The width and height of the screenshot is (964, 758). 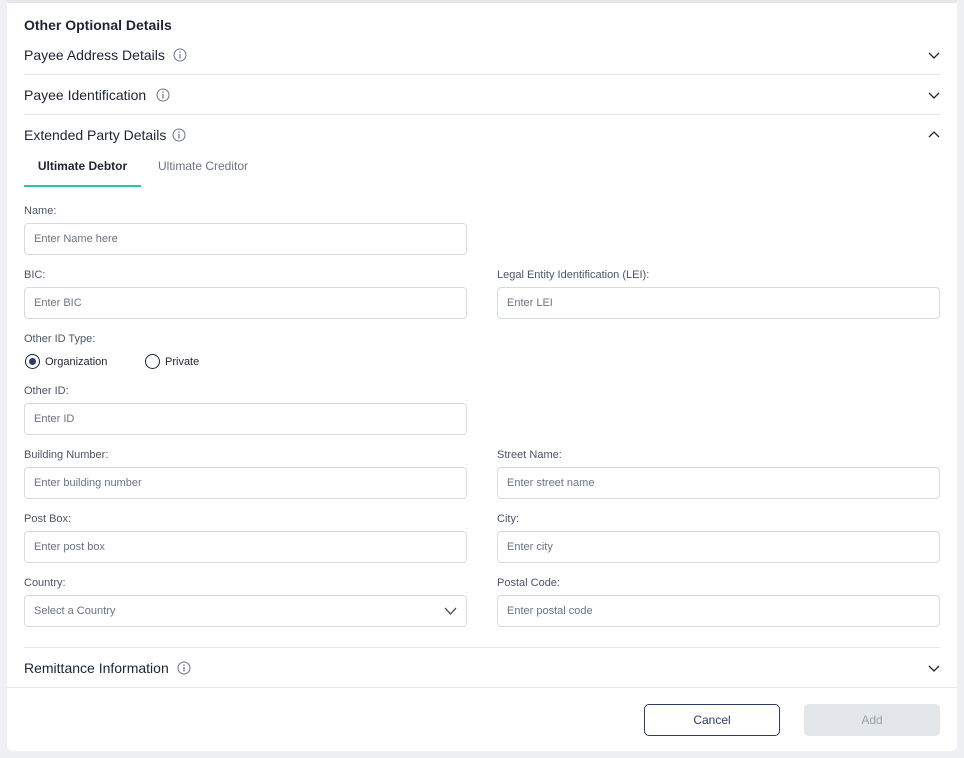 I want to click on postal-code-input, so click(x=718, y=611).